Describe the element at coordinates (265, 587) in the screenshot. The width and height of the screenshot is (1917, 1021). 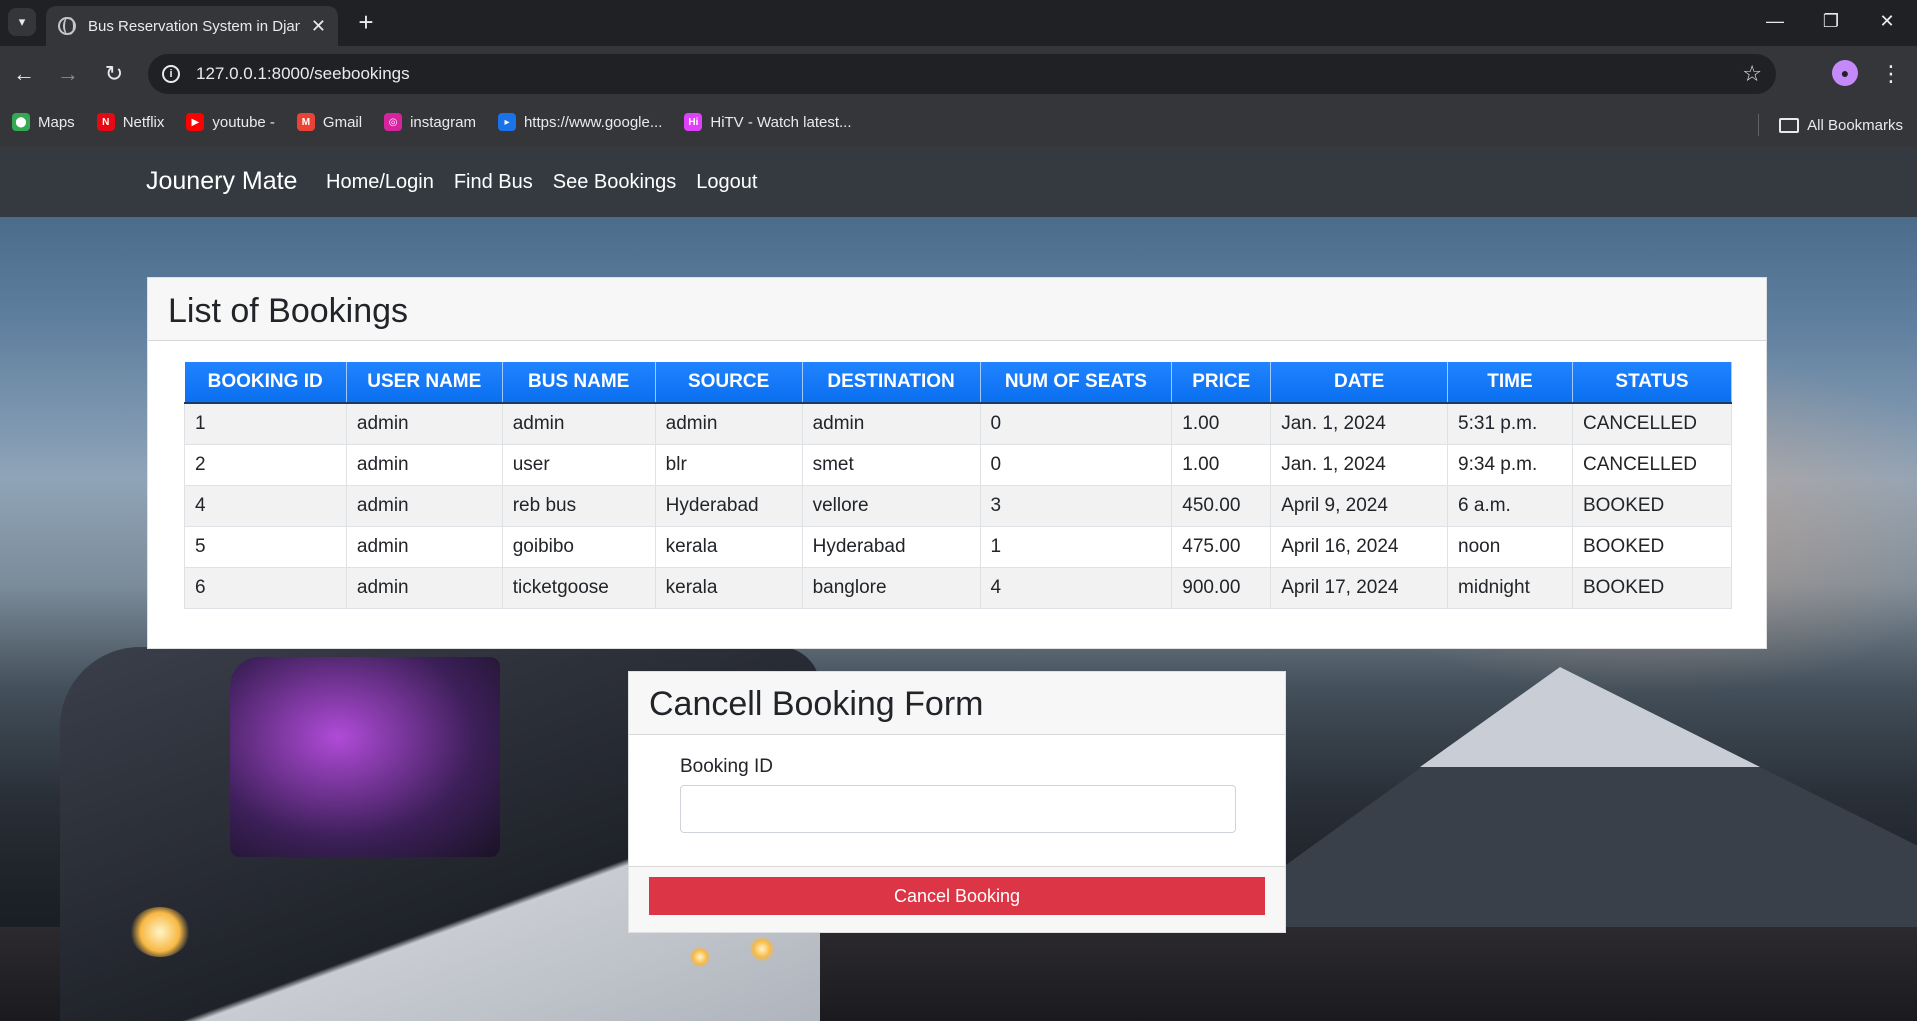
I see `table-cell: 6` at that location.